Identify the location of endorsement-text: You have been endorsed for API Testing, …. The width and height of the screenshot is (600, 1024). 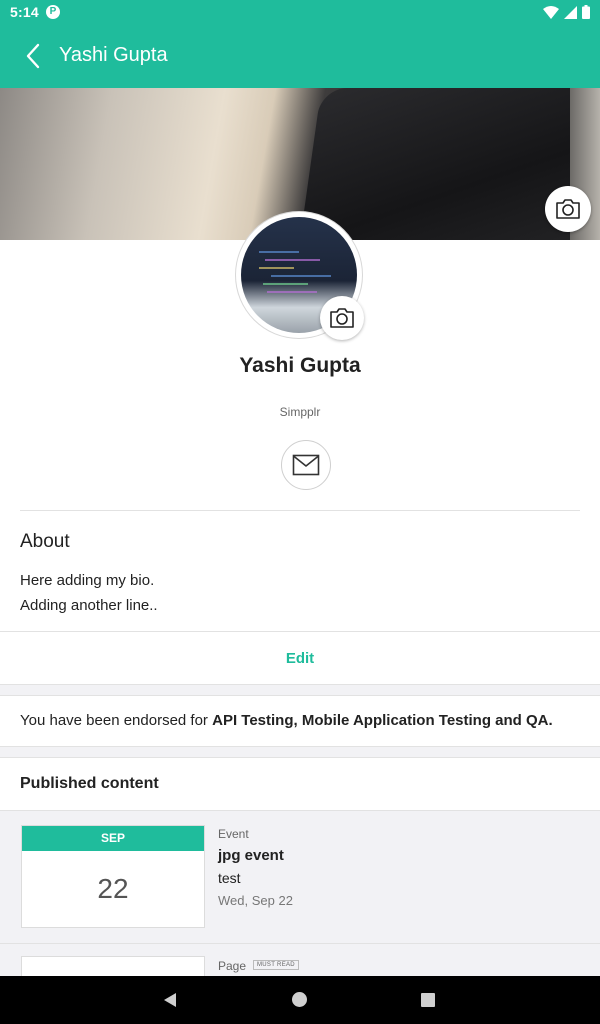
(286, 720).